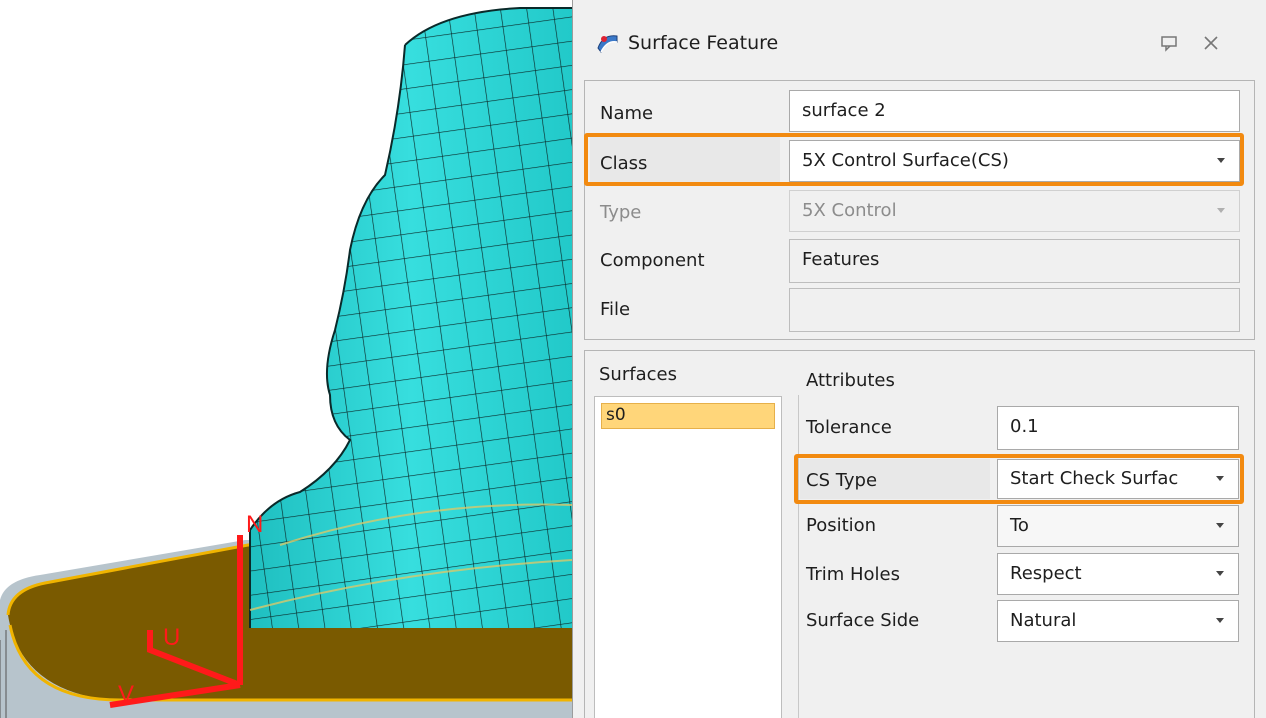 The width and height of the screenshot is (1266, 718). Describe the element at coordinates (842, 480) in the screenshot. I see `cs-type-label: CS Type` at that location.